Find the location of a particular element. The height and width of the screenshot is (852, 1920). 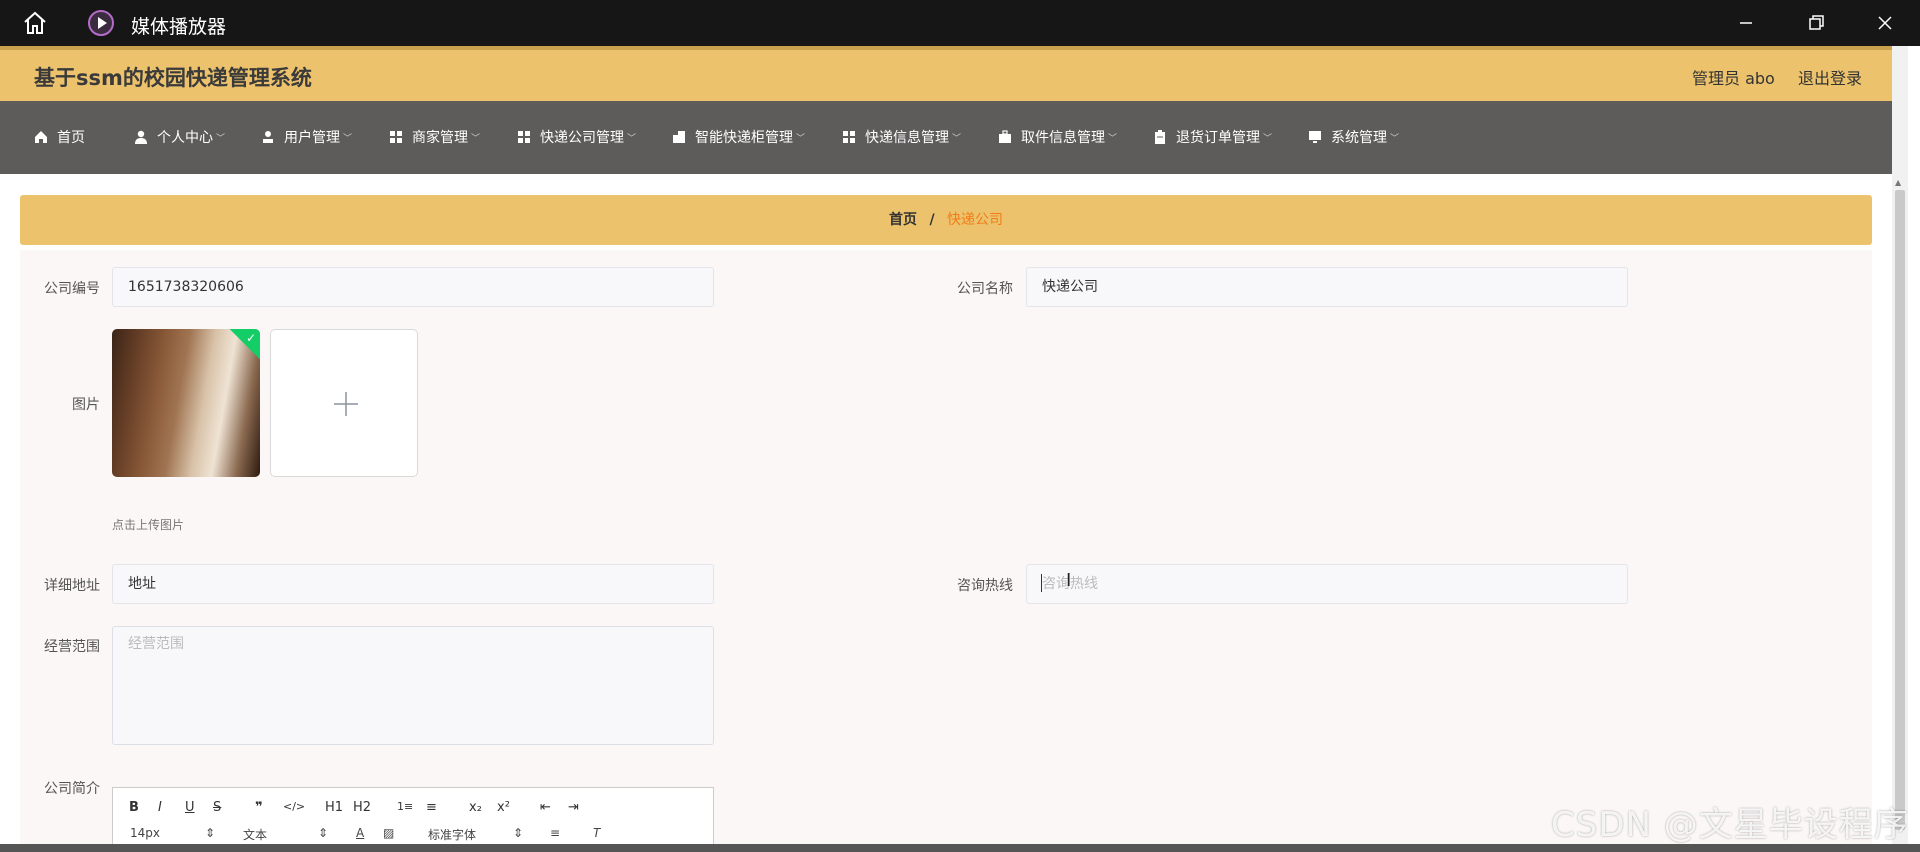

nav-item-returns: 退货订单管理 ﹀ is located at coordinates (1212, 137).